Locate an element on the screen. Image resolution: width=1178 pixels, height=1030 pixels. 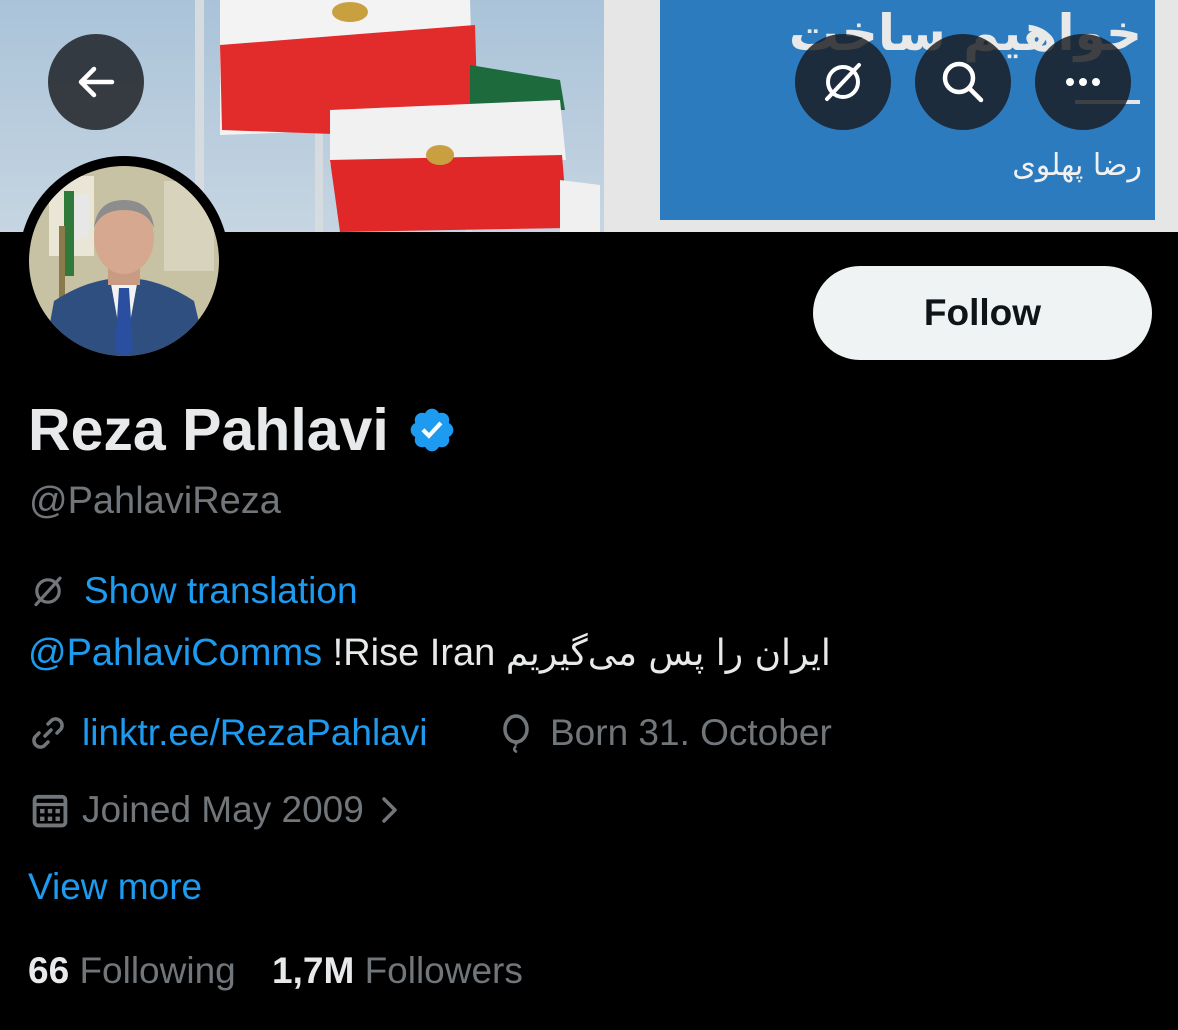
birthday-text: Born 31. October is located at coordinates (691, 732).